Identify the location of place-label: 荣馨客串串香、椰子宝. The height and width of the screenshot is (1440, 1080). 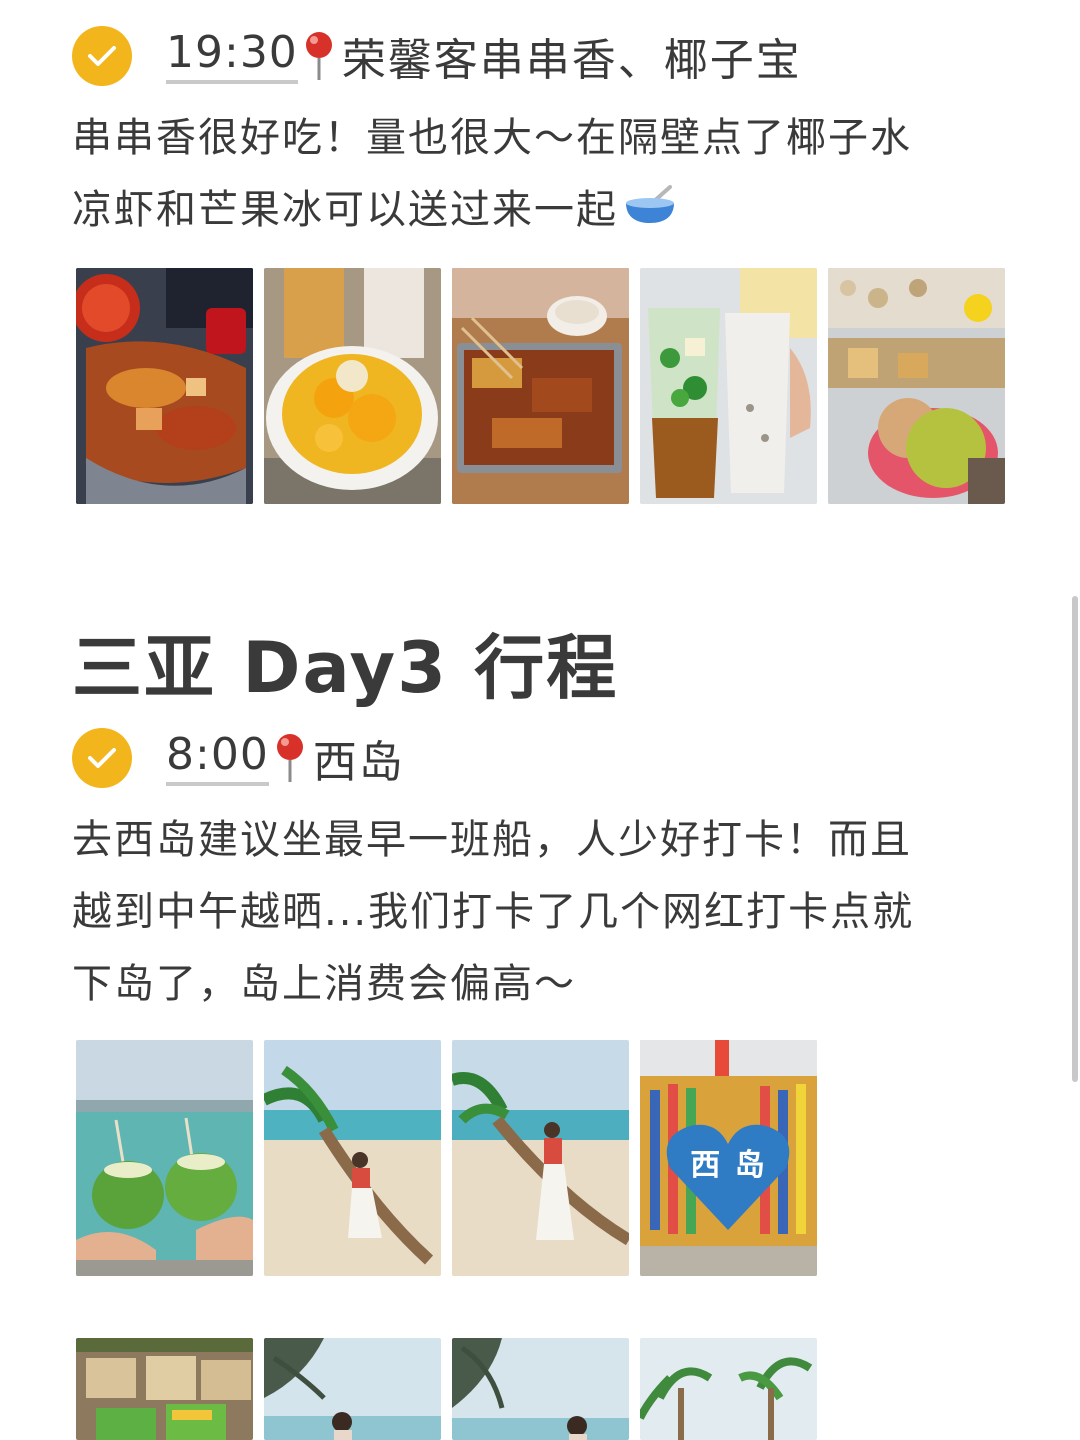
(571, 60).